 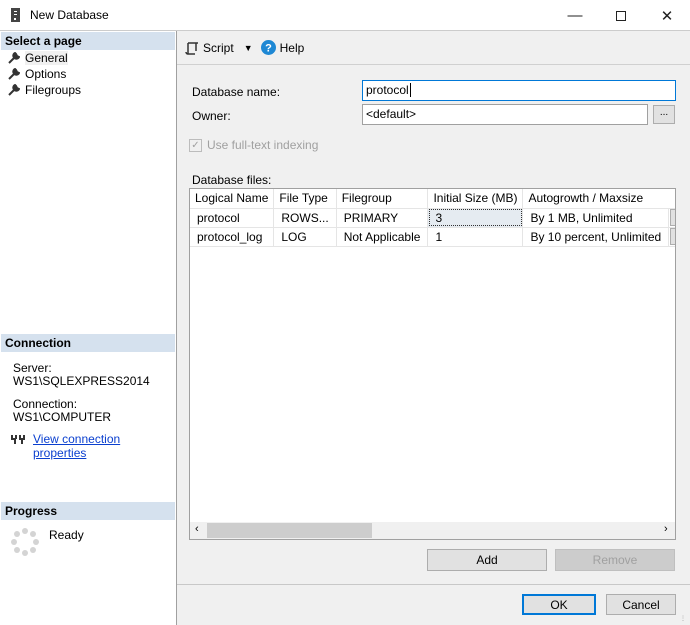 What do you see at coordinates (18, 439) in the screenshot?
I see `plug-icon` at bounding box center [18, 439].